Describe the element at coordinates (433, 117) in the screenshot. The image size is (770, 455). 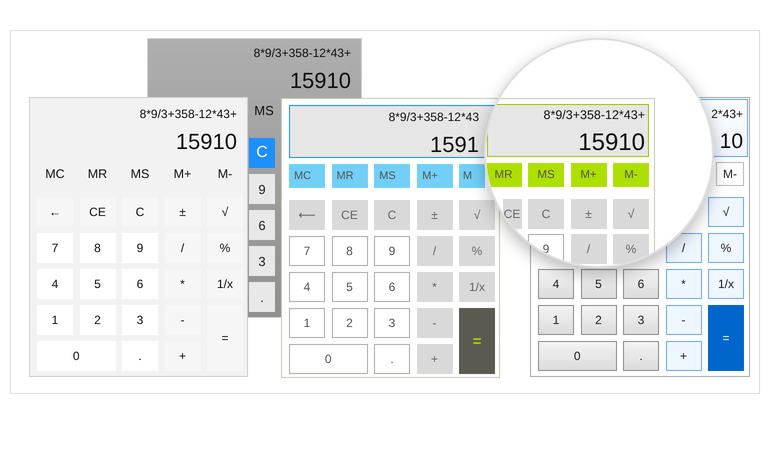
I see `expression-text: 8*9/3+358-12*43` at that location.